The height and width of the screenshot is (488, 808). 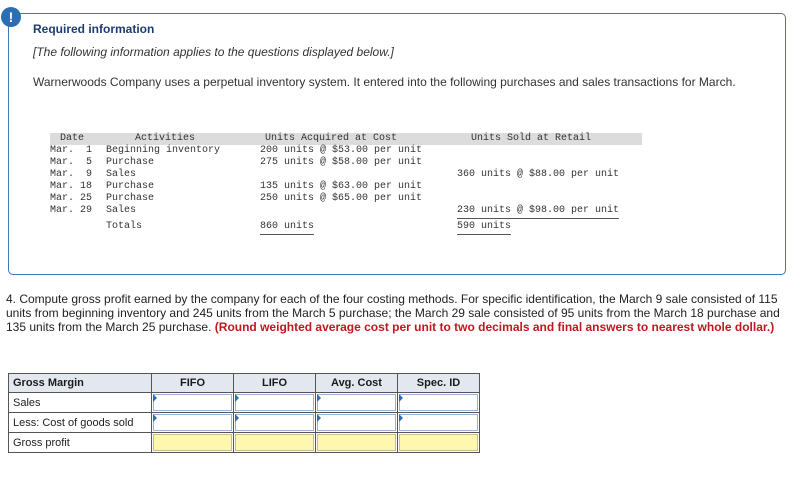 I want to click on ledger-row-acquired: 275 units @ $58.00 per unit, so click(x=341, y=162).